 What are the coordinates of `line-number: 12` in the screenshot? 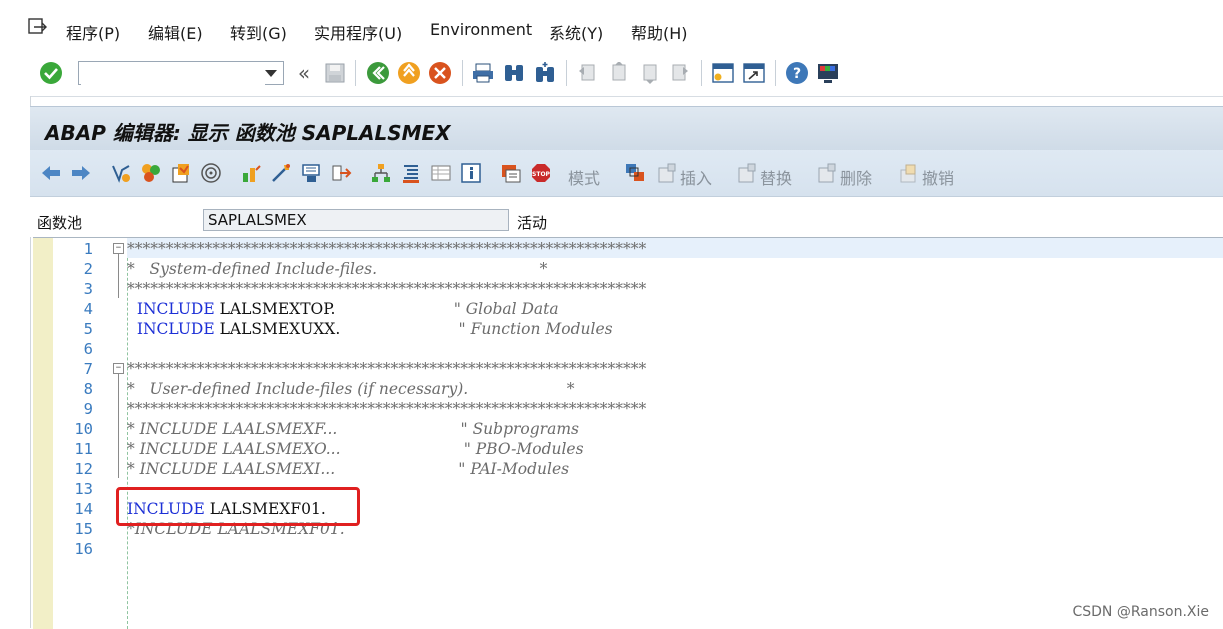 It's located at (83, 469).